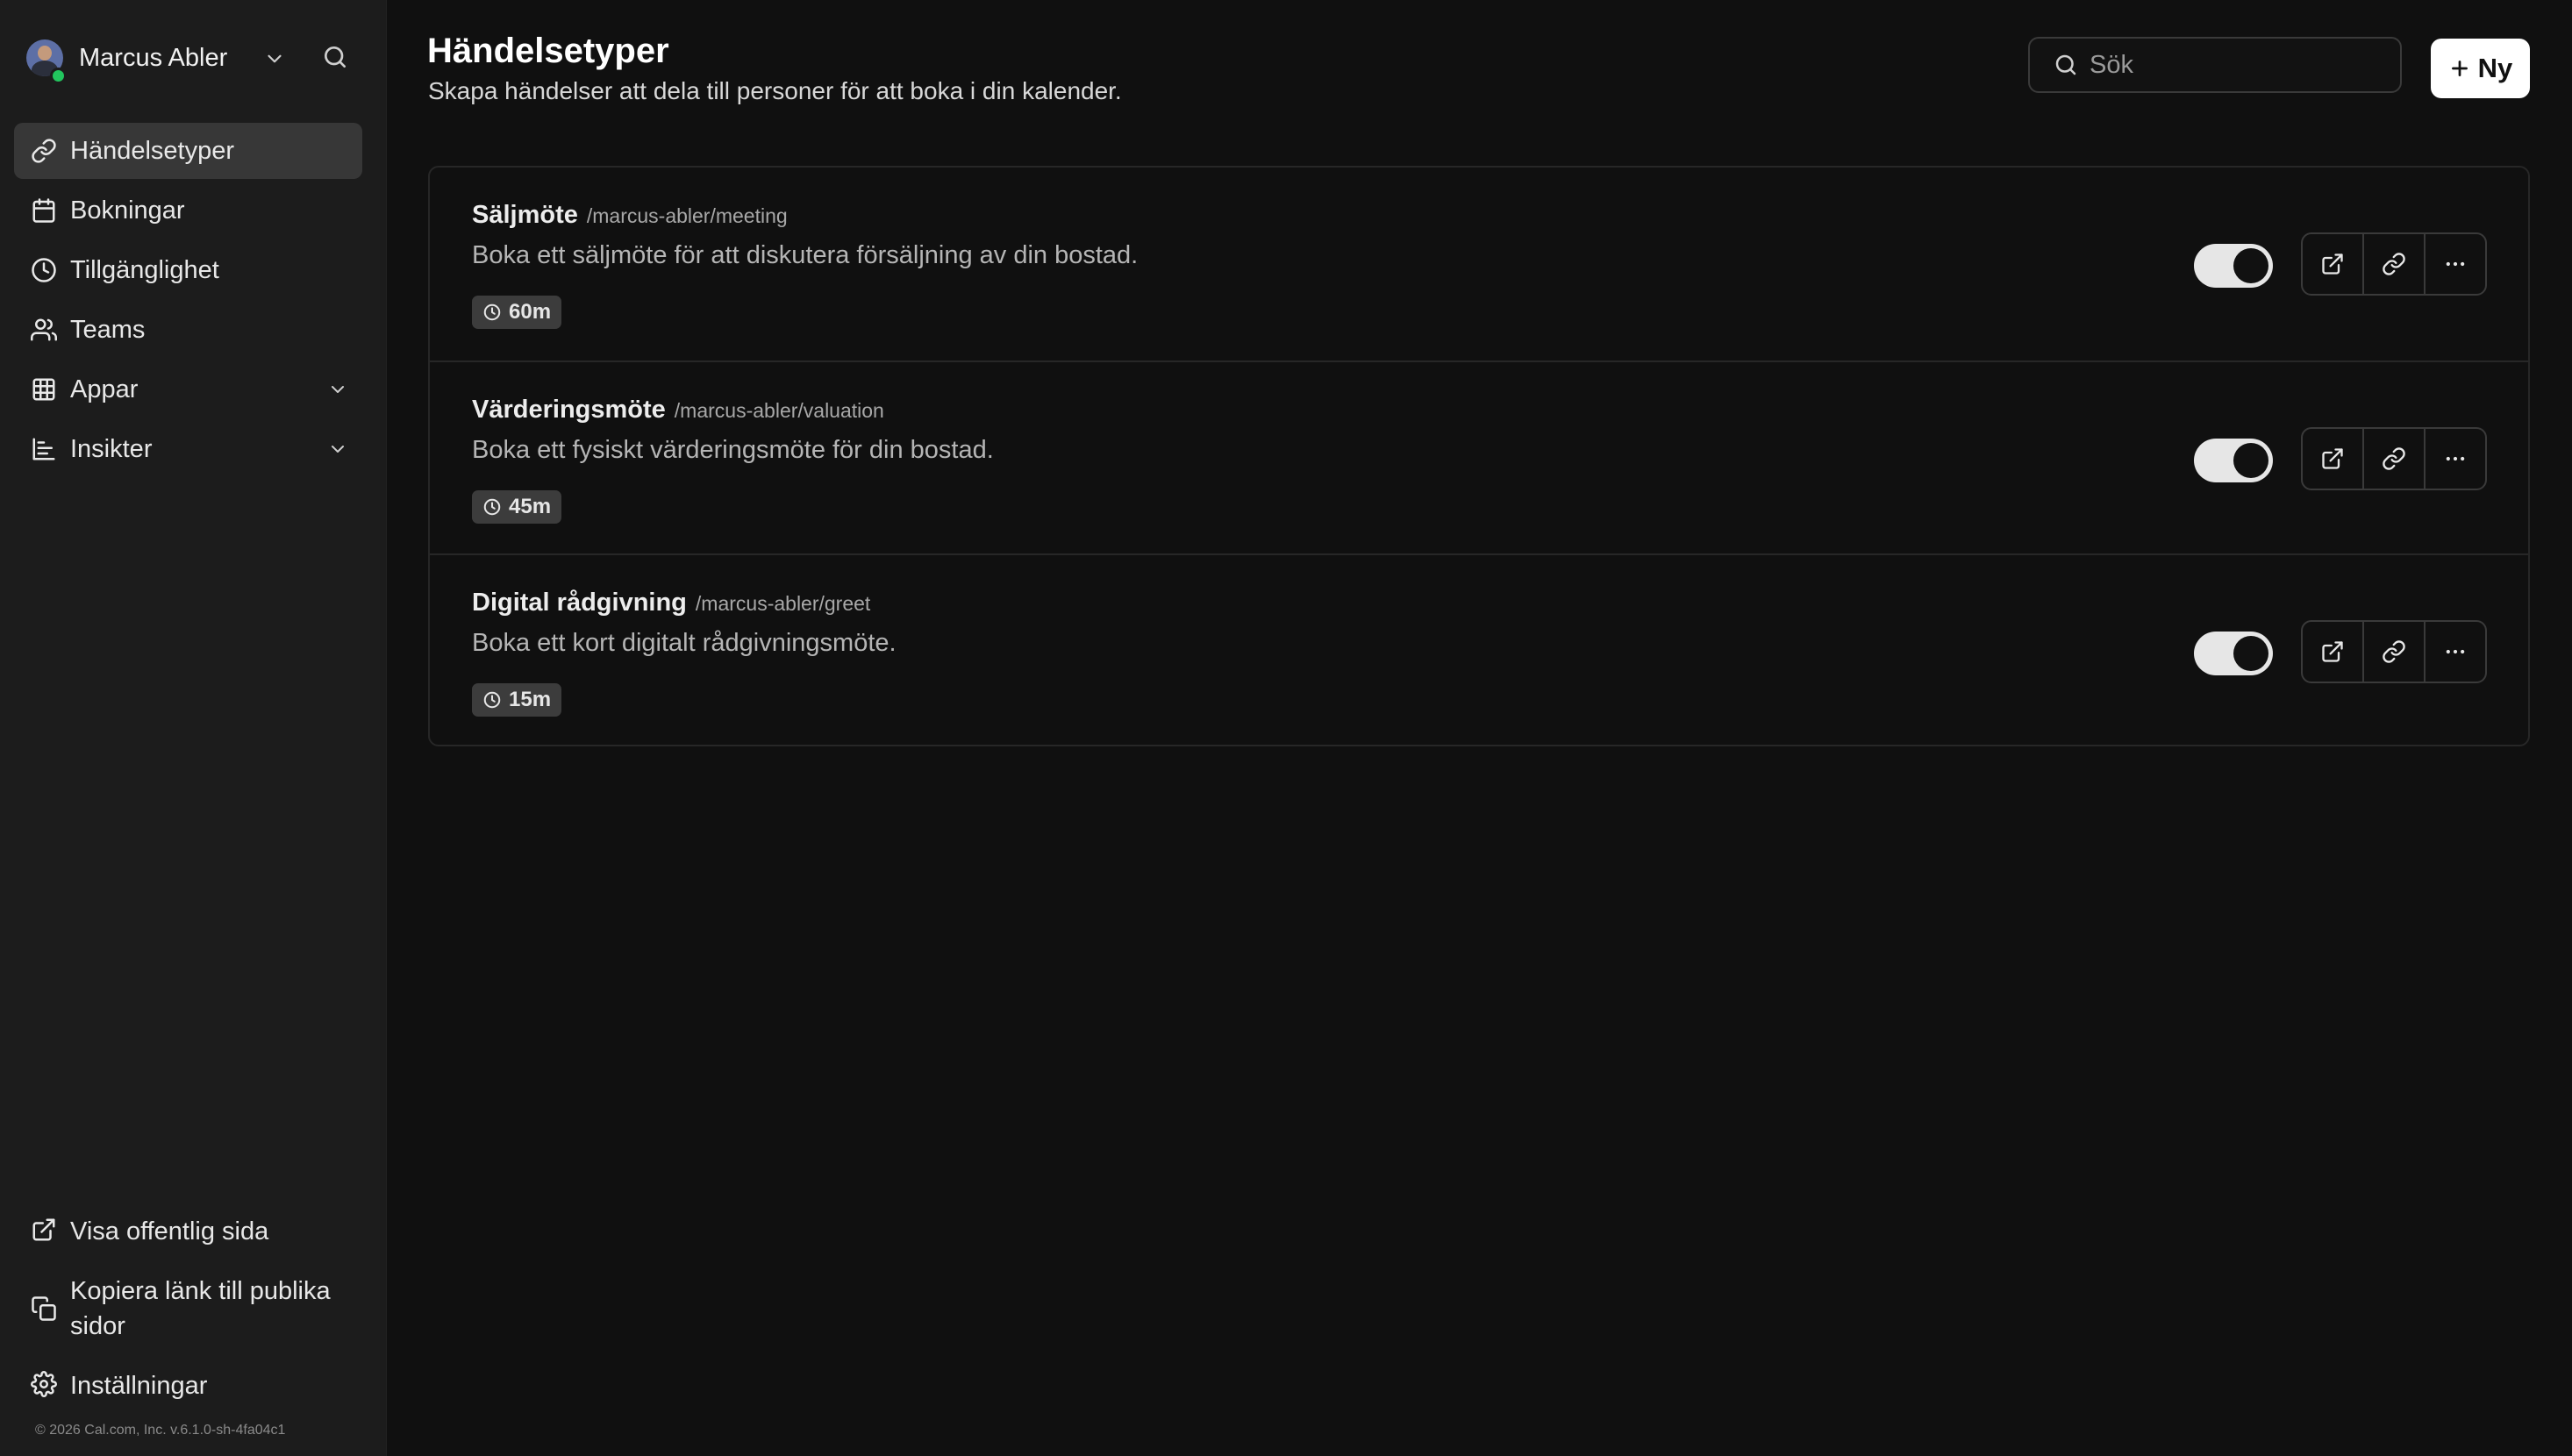 This screenshot has height=1456, width=2572. What do you see at coordinates (188, 330) in the screenshot?
I see `sidebar-item-teams: Teams` at bounding box center [188, 330].